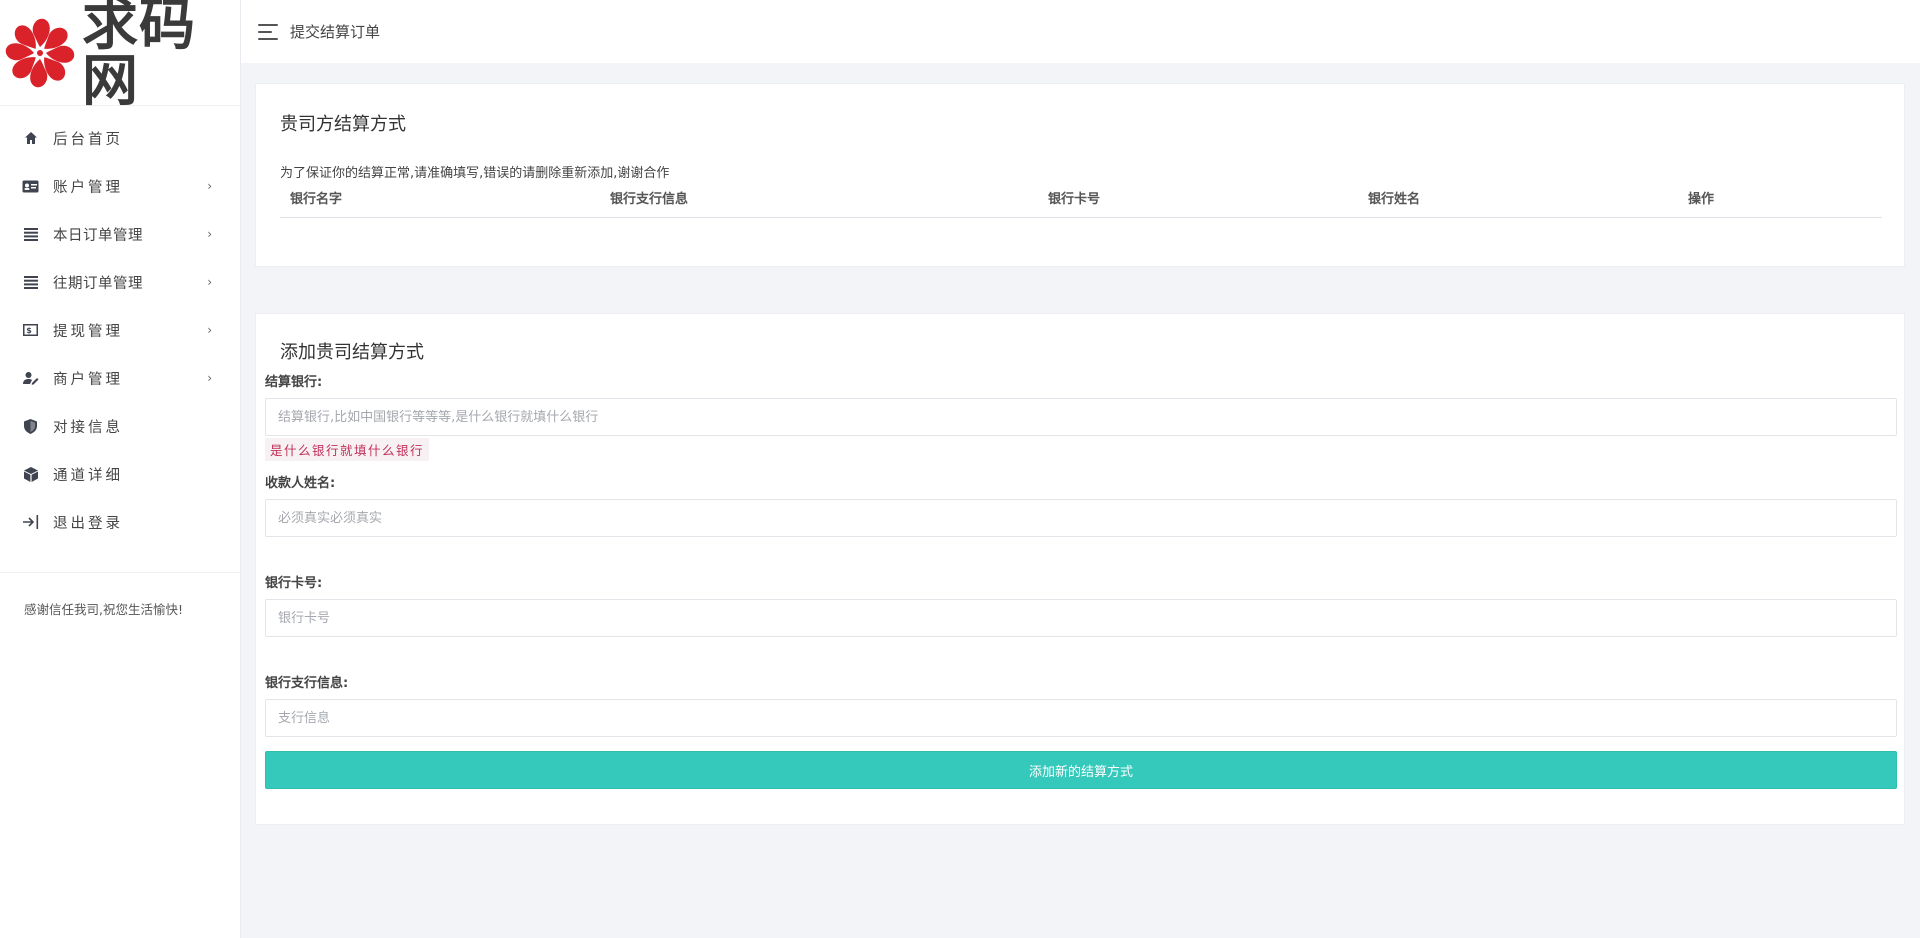 This screenshot has height=938, width=1920. I want to click on sidebar-item-channel: 通道详细, so click(120, 474).